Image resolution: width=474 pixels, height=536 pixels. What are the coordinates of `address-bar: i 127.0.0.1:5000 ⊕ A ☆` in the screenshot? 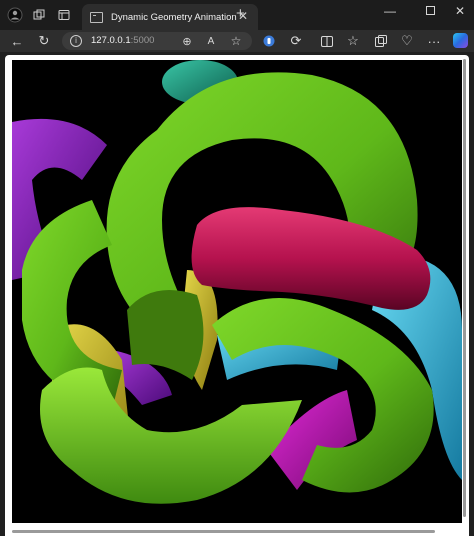 It's located at (157, 41).